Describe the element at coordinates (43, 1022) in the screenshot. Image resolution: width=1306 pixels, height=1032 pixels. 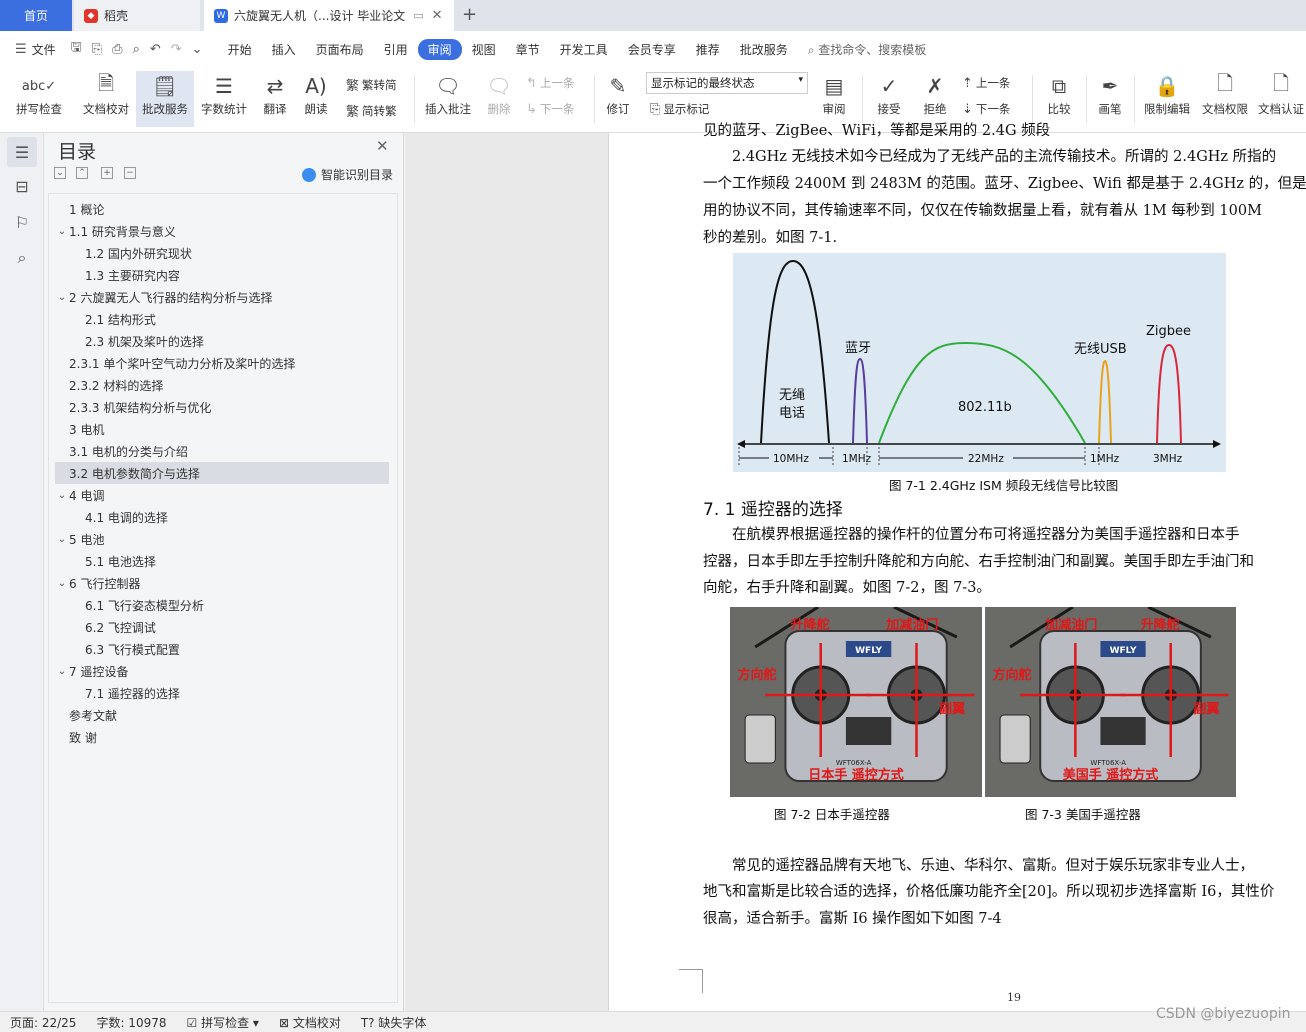
I see `page-indicator: 页面: 22/25` at that location.